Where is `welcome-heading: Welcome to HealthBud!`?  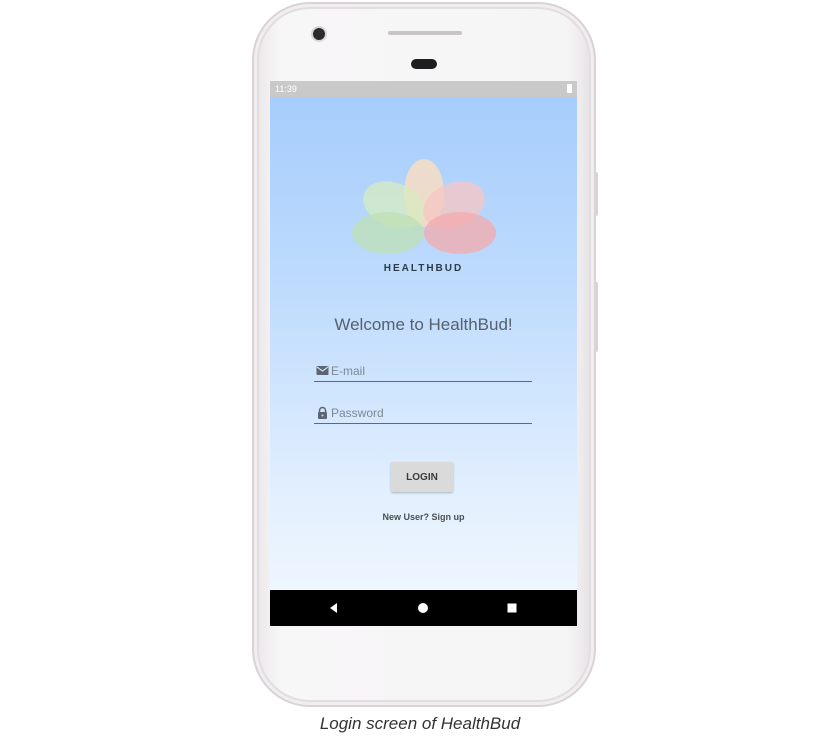 welcome-heading: Welcome to HealthBud! is located at coordinates (423, 324).